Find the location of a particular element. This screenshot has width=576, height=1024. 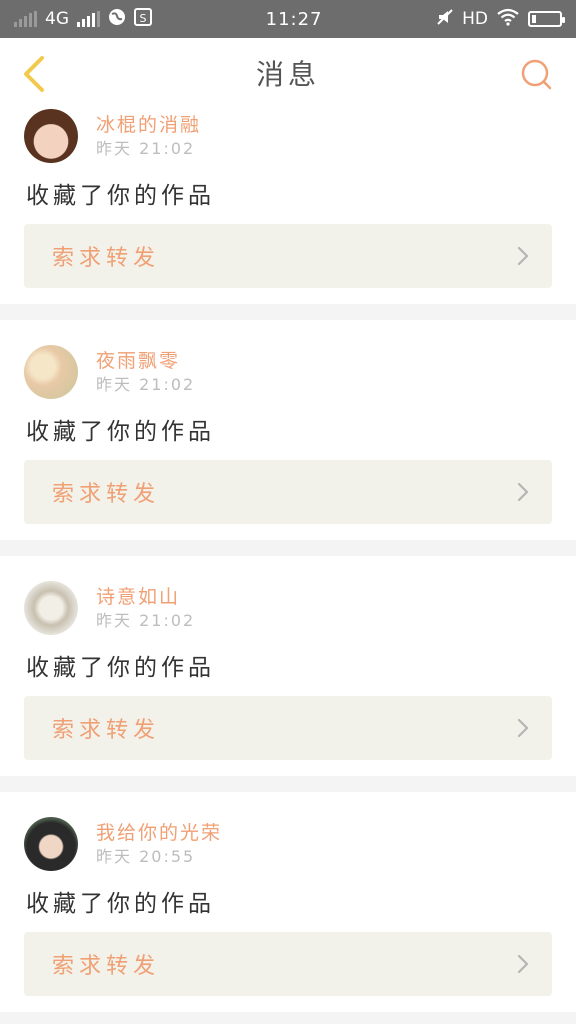

user-info: 冰棍的消融 昨天 21:02 is located at coordinates (148, 136).